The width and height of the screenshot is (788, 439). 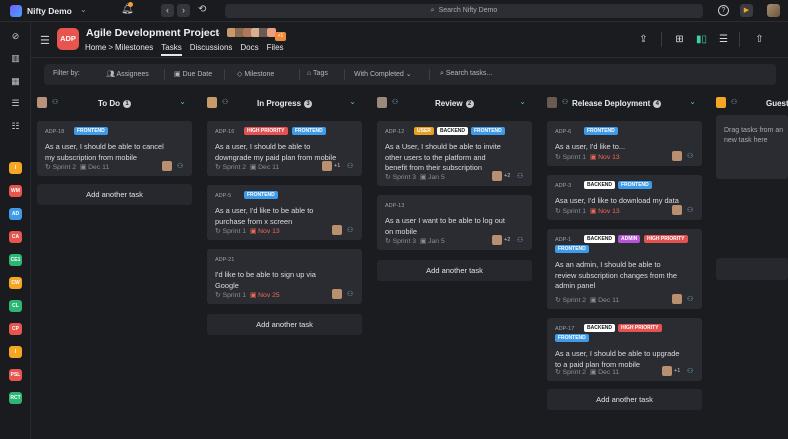 What do you see at coordinates (15, 375) in the screenshot?
I see `sidebar-project-icon: PSL` at bounding box center [15, 375].